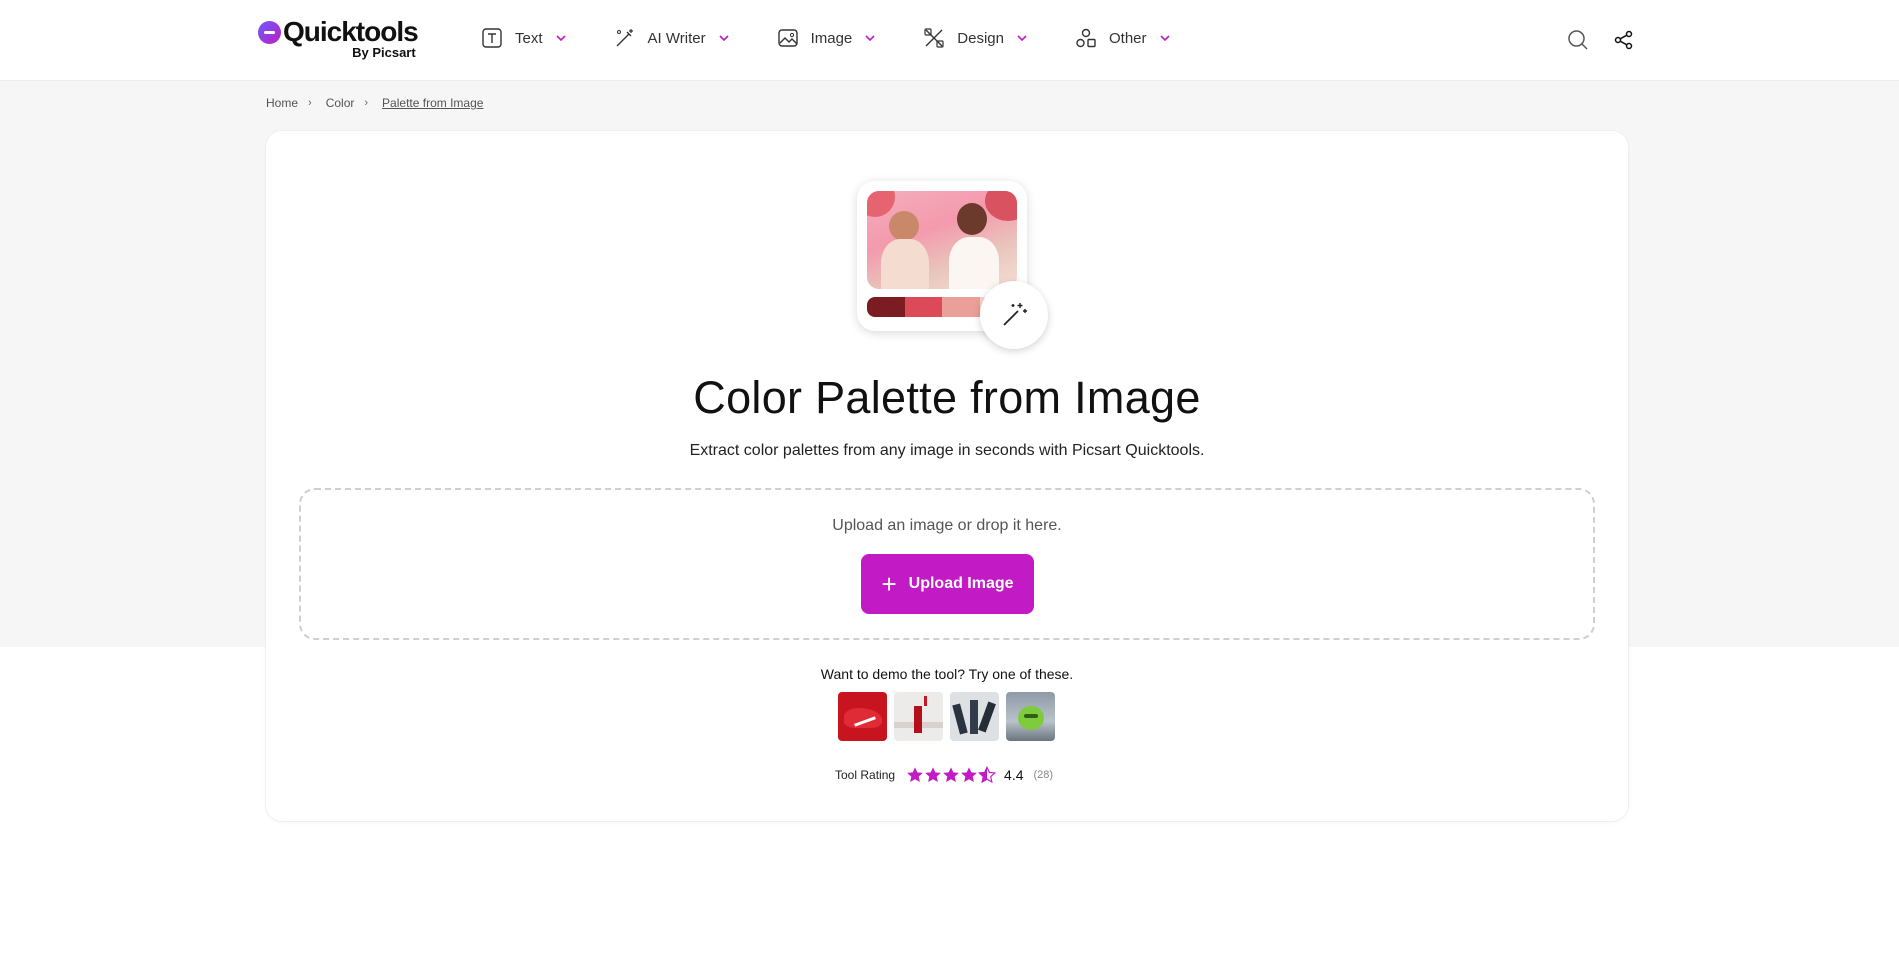  What do you see at coordinates (934, 38) in the screenshot?
I see `design-icon` at bounding box center [934, 38].